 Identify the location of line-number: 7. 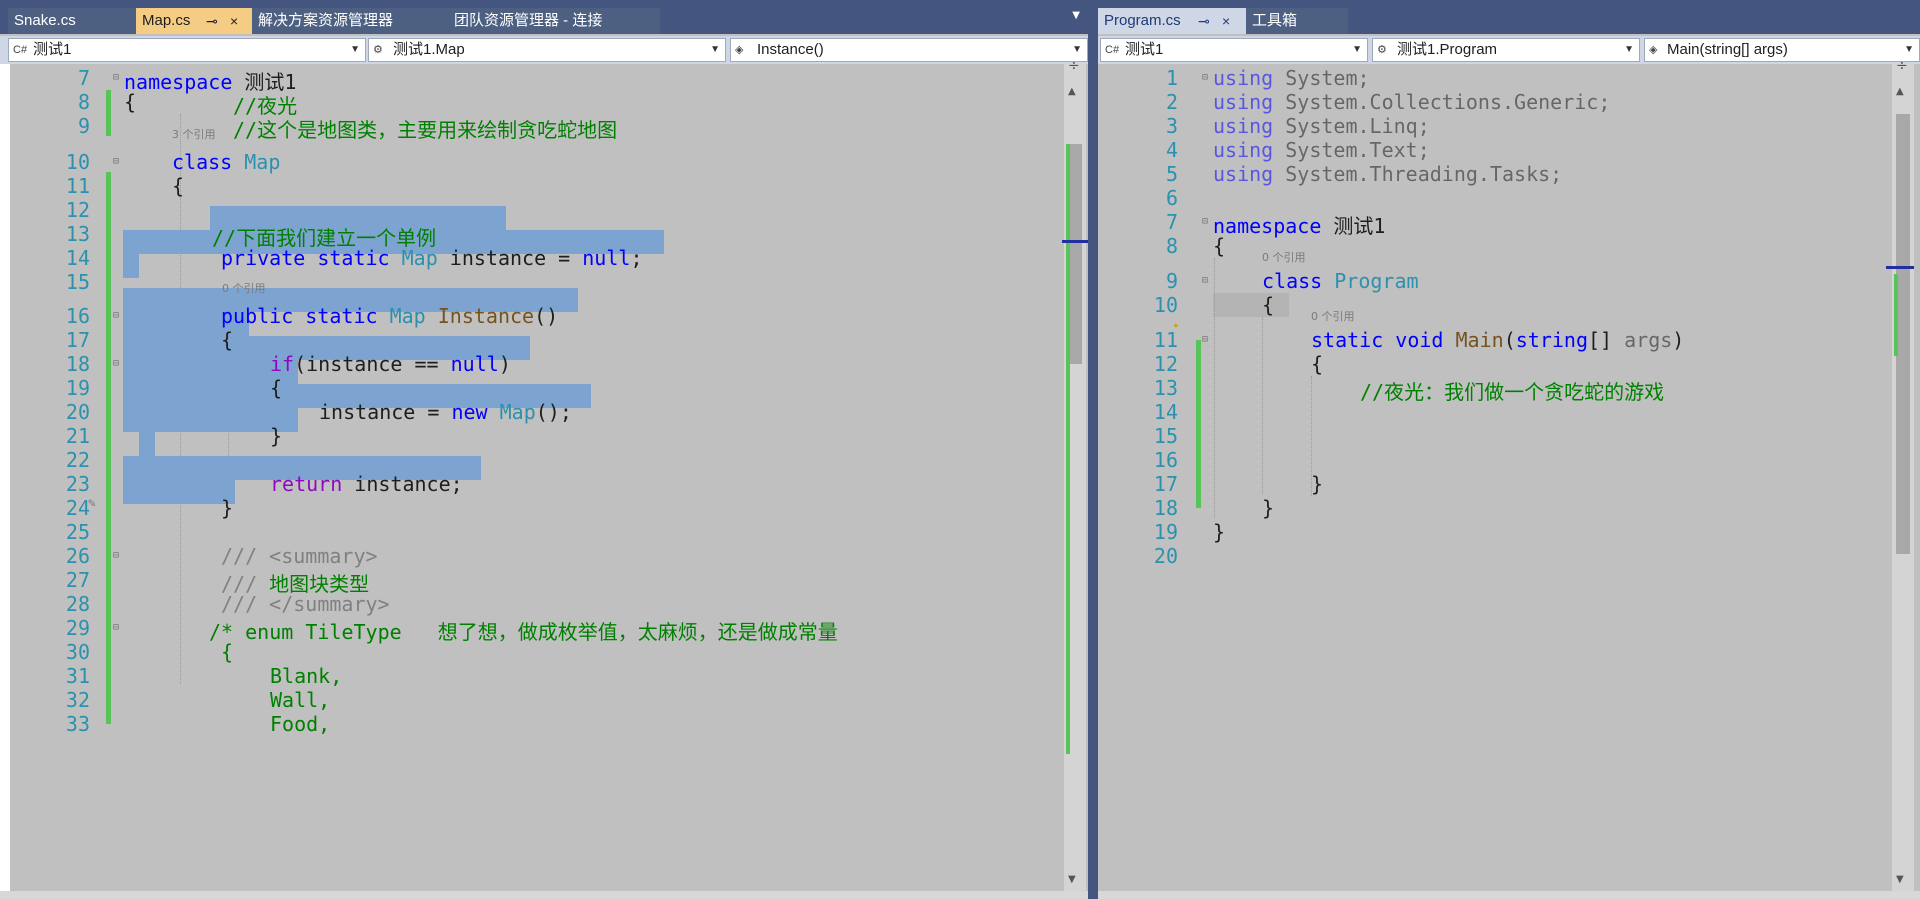
(1171, 222).